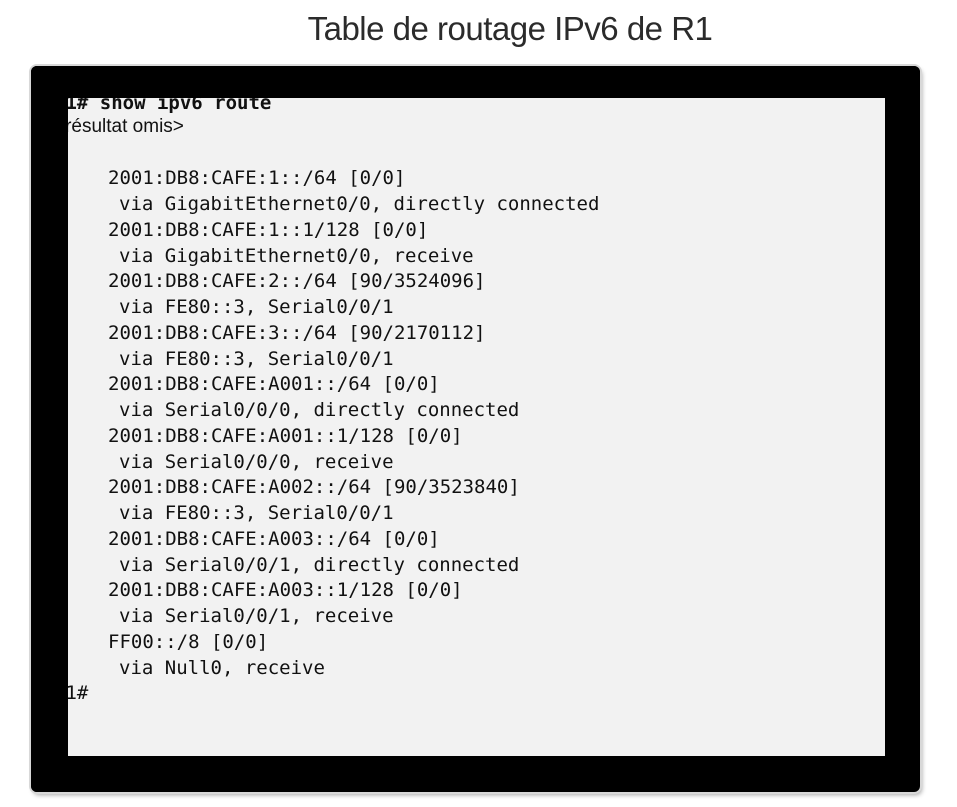 This screenshot has height=807, width=957. I want to click on monitor-bezel-left, so click(49, 429).